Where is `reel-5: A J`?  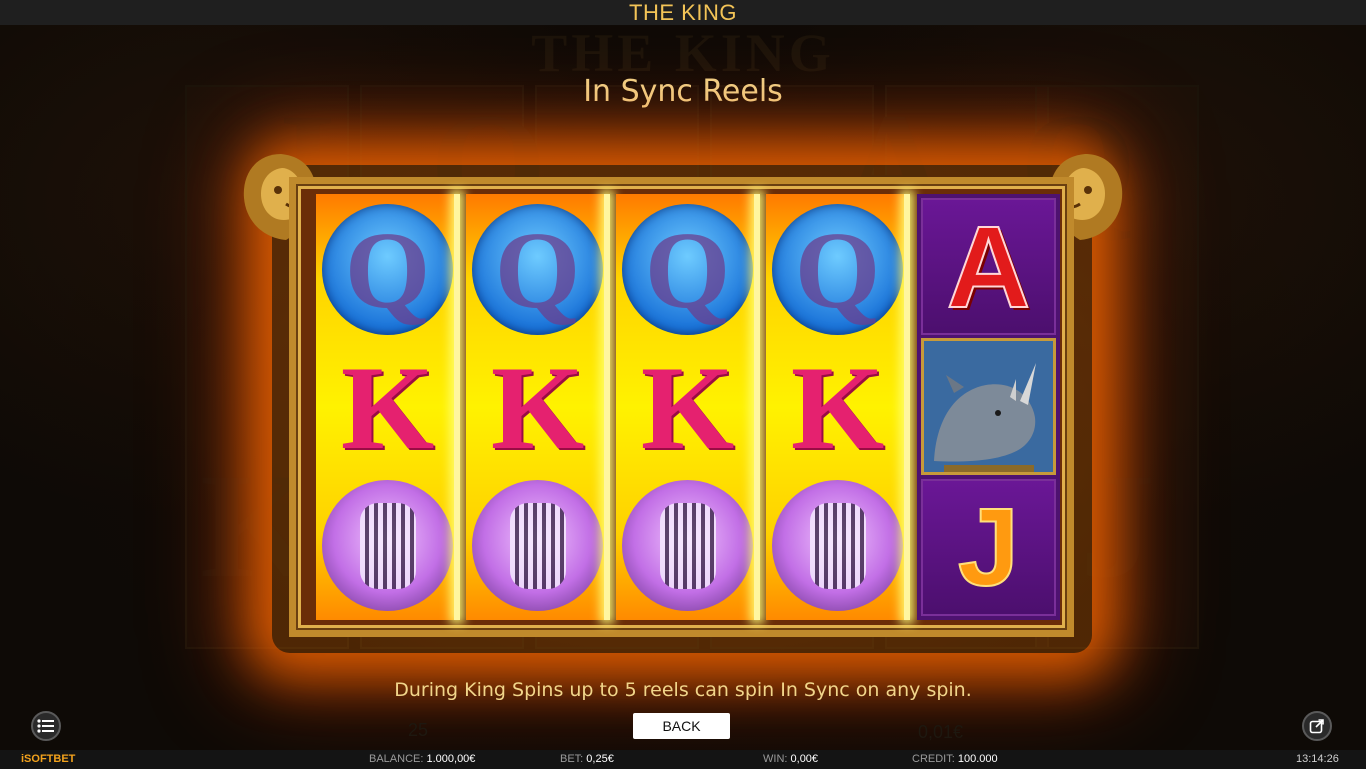
reel-5: A J is located at coordinates (988, 407).